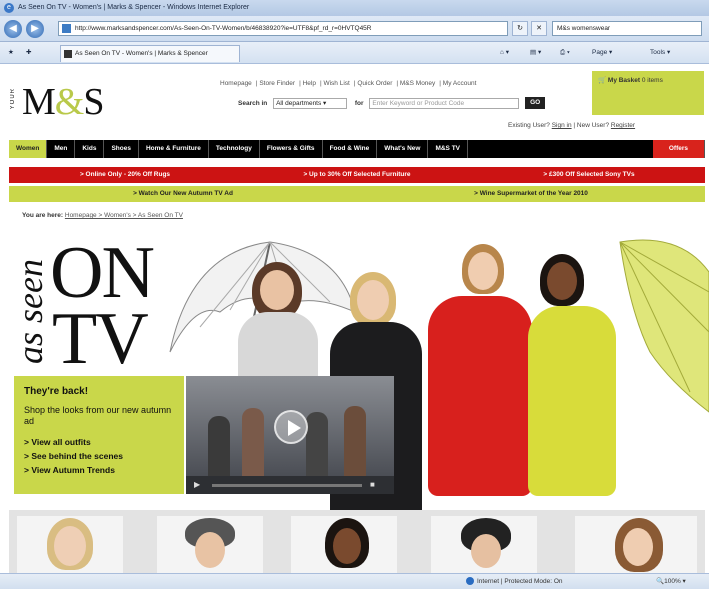 The height and width of the screenshot is (589, 709). I want to click on back-button: ◀, so click(13, 29).